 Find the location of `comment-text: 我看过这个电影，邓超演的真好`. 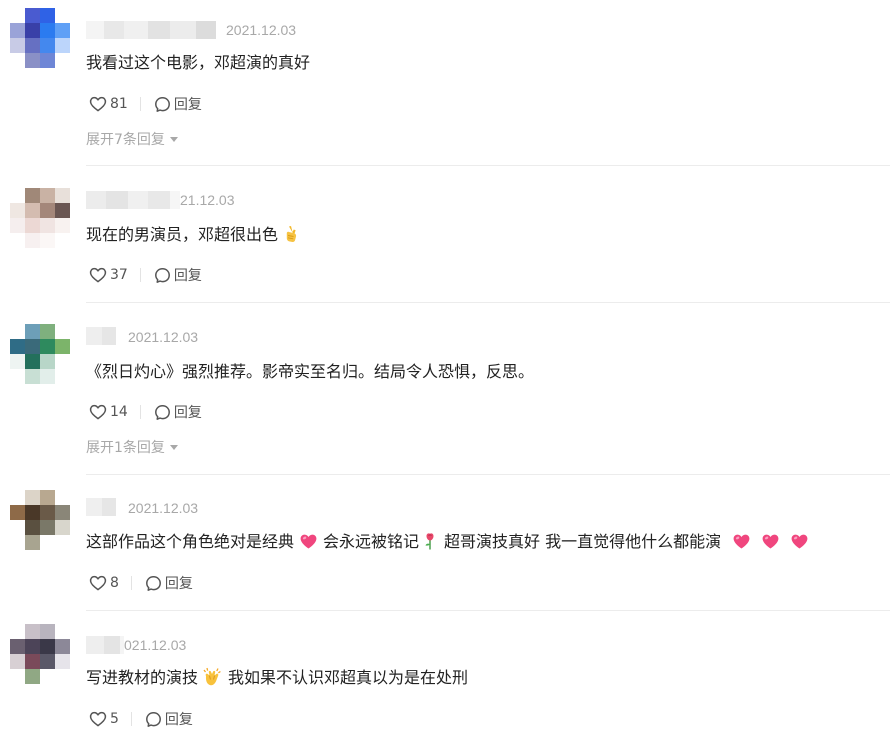

comment-text: 我看过这个电影，邓超演的真好 is located at coordinates (198, 62).